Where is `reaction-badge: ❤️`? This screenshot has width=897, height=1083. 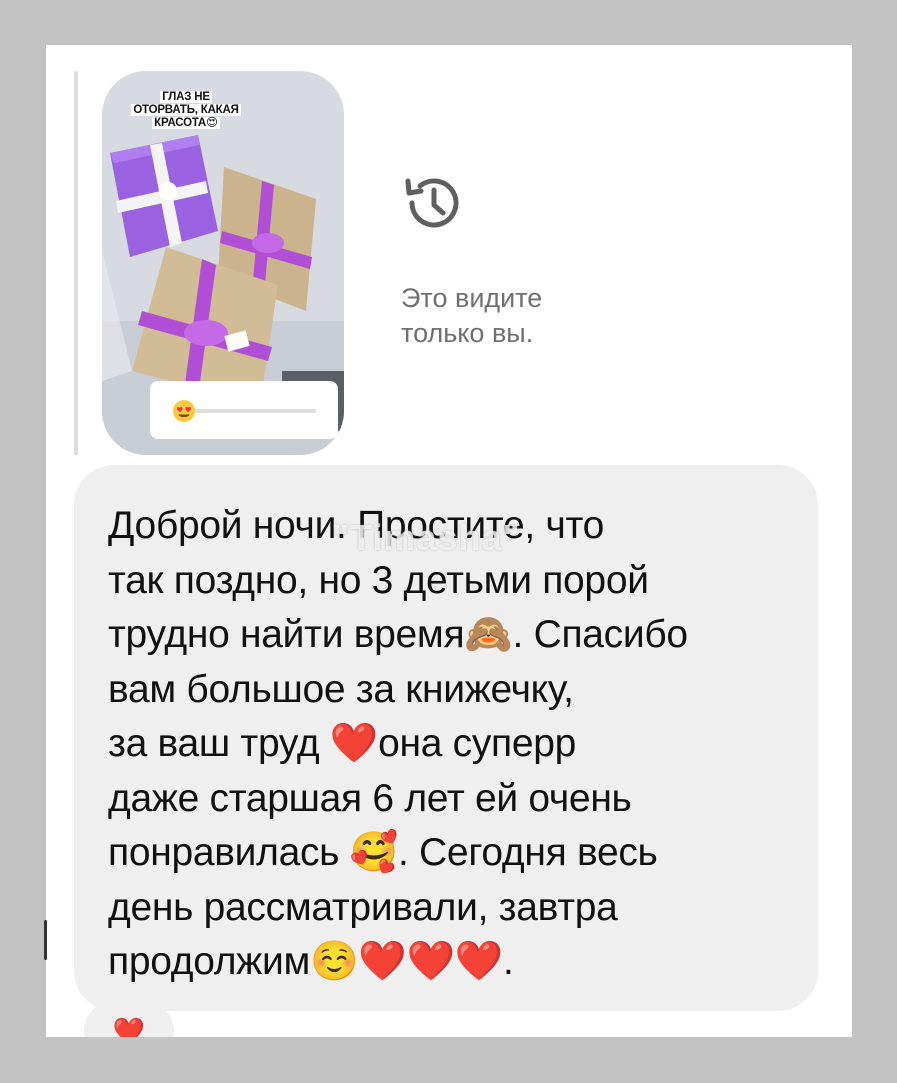 reaction-badge: ❤️ is located at coordinates (129, 1019).